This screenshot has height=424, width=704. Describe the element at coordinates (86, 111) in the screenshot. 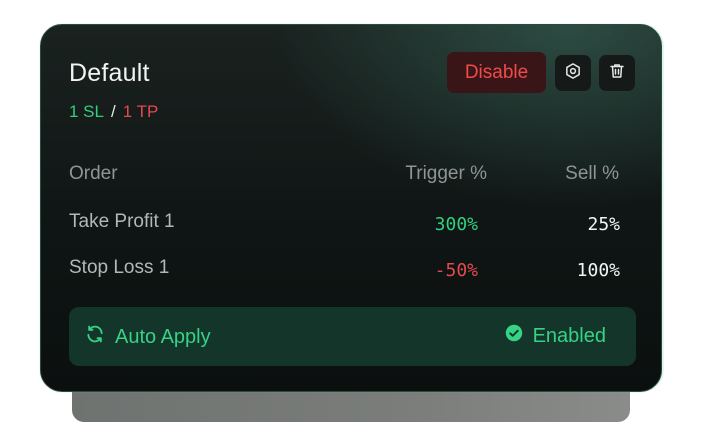

I see `sl-count: 1 SL` at that location.